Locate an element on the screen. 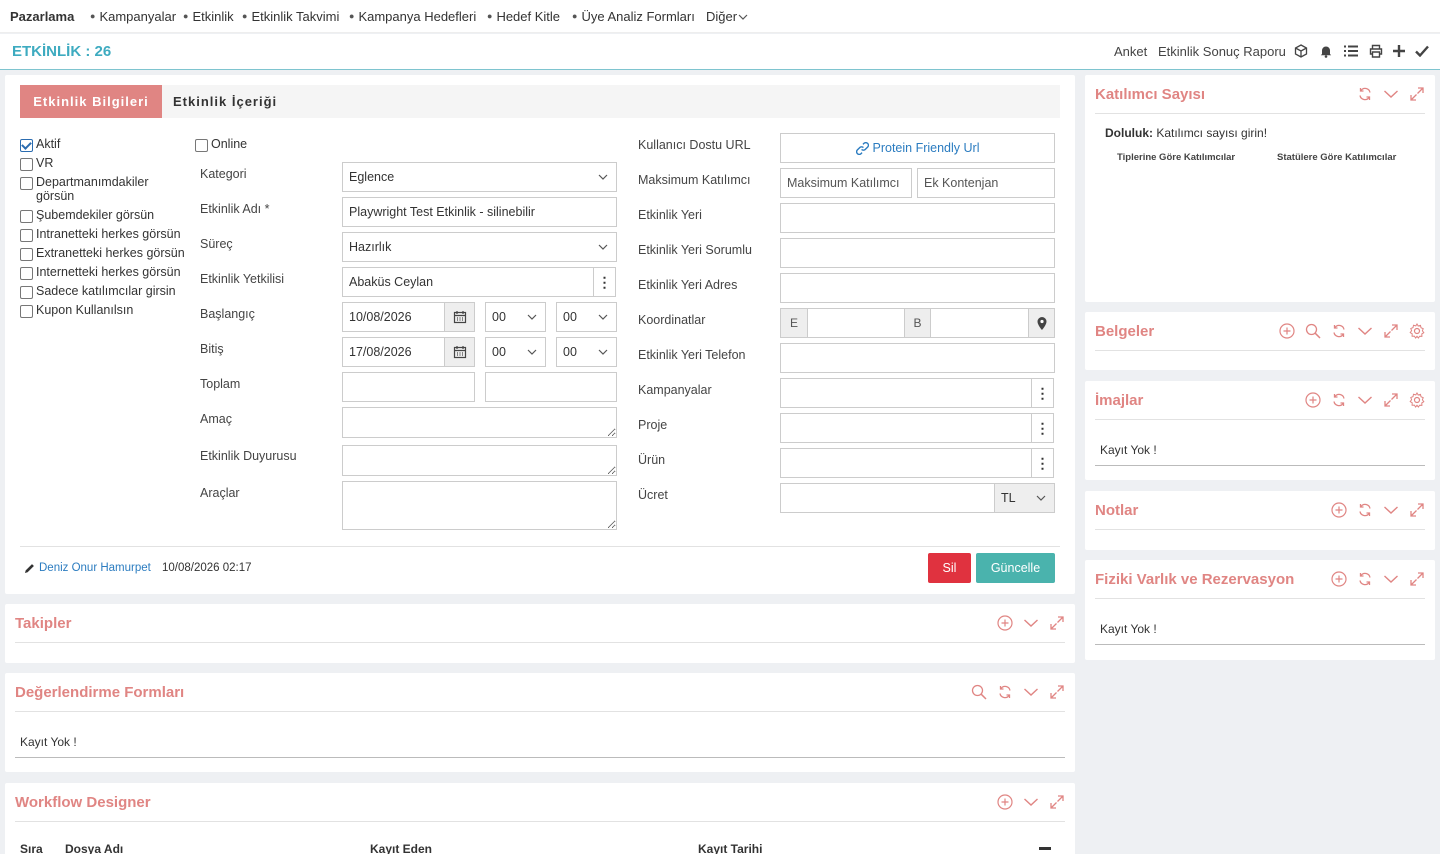 Image resolution: width=1440 pixels, height=854 pixels. anket-link: Anket is located at coordinates (1130, 51).